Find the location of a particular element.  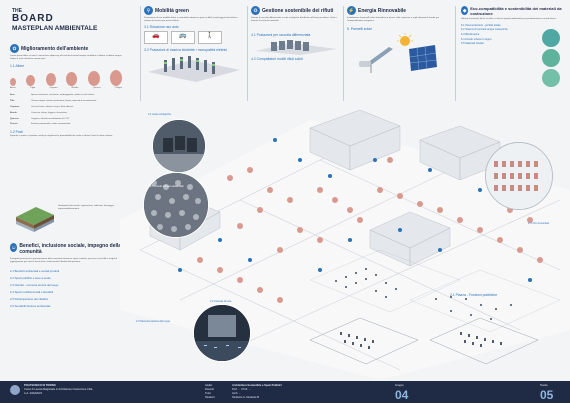

tree-label: Acero is located at coordinates (13, 87).